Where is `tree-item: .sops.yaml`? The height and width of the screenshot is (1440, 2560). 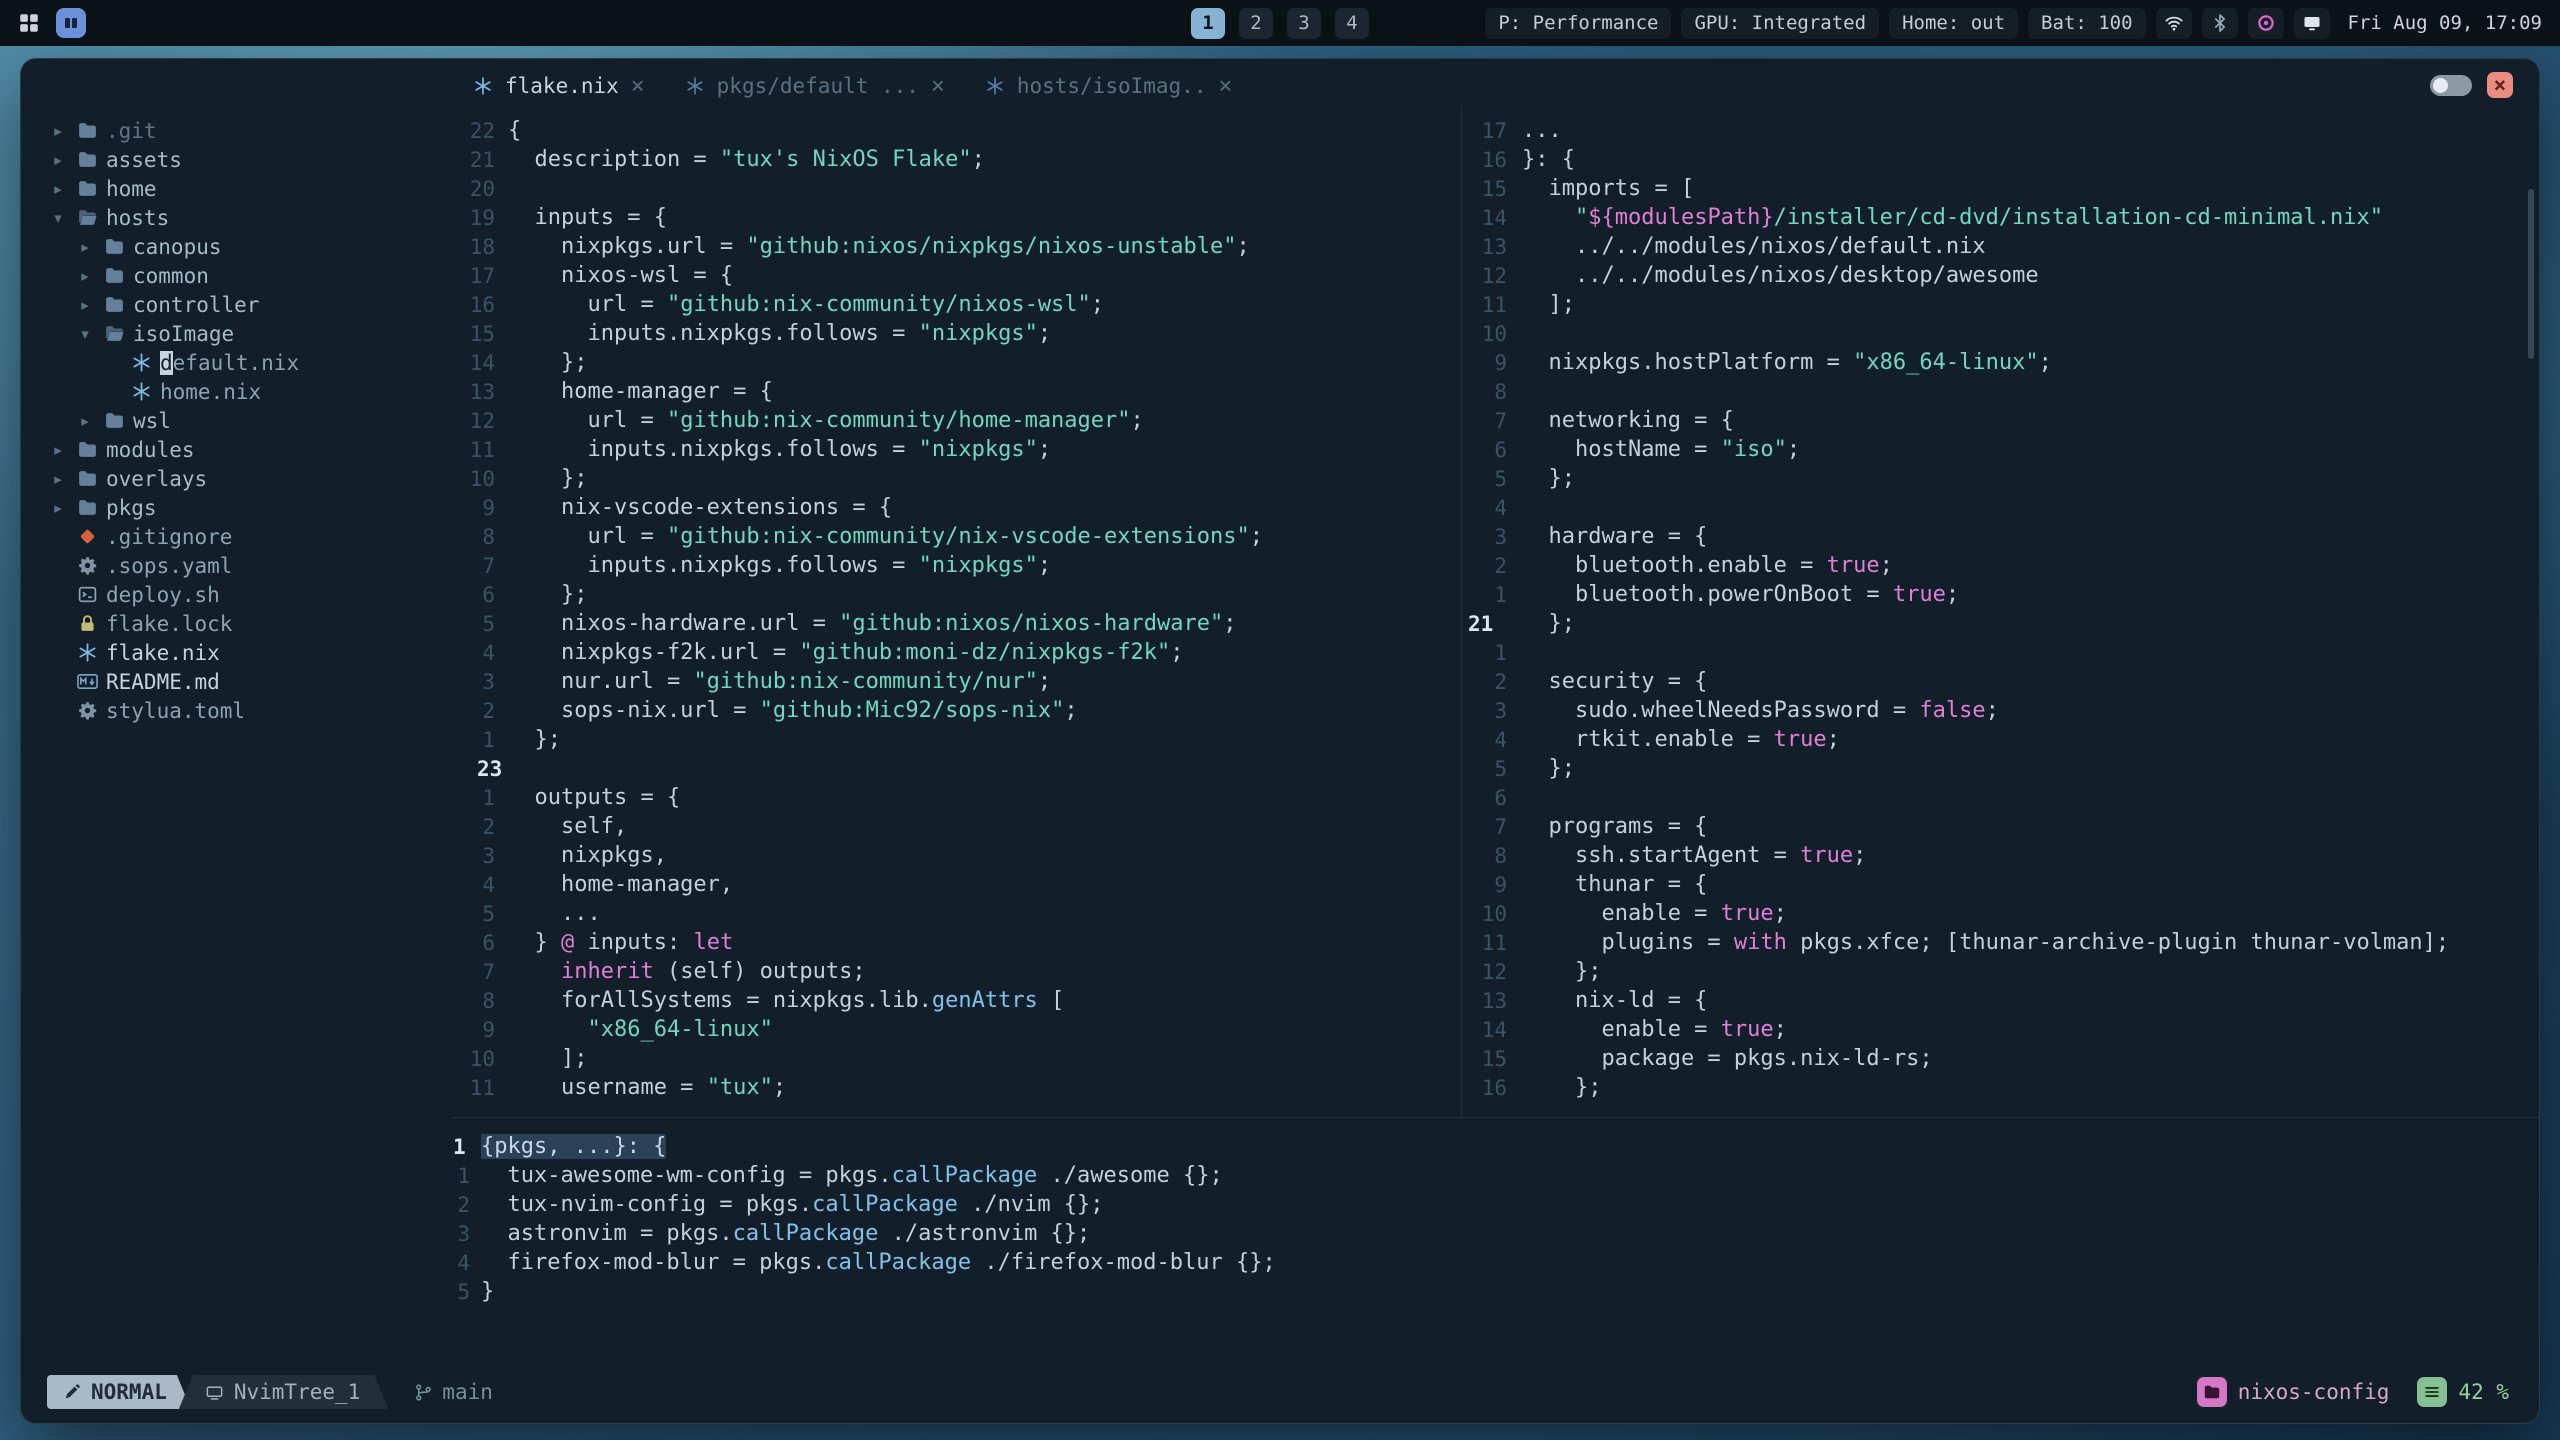 tree-item: .sops.yaml is located at coordinates (236, 565).